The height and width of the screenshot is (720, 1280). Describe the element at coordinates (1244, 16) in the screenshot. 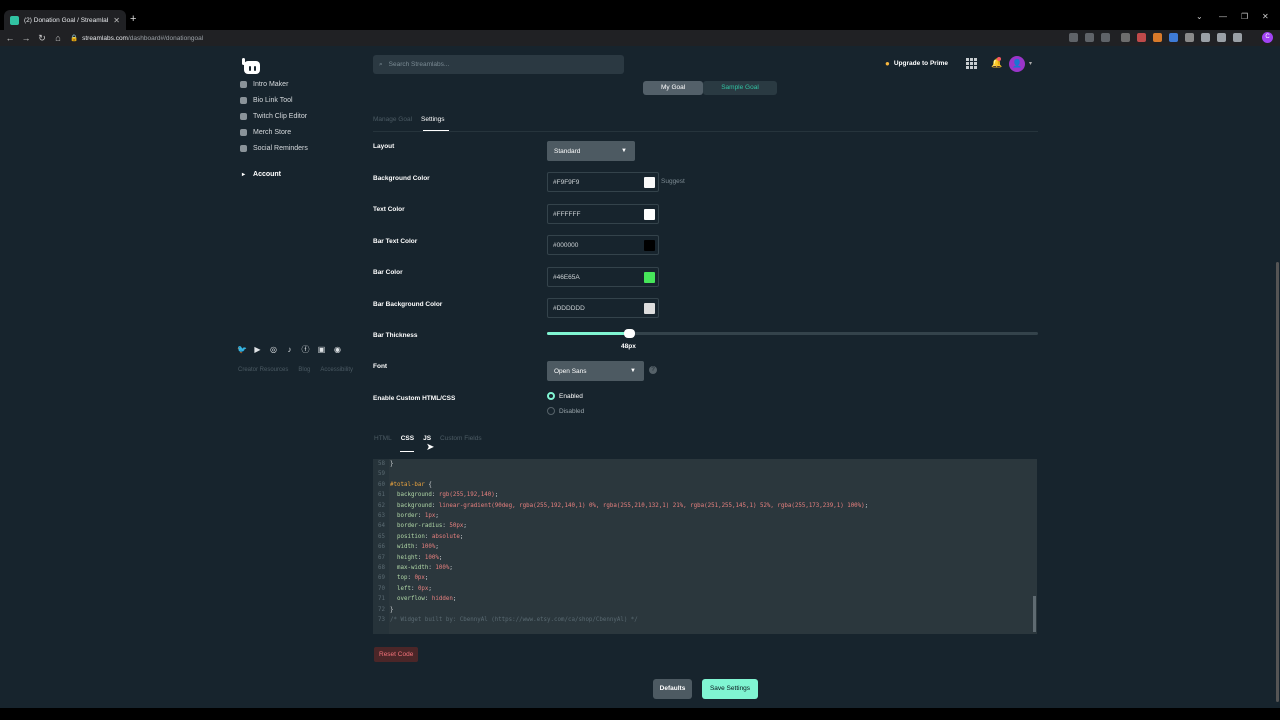

I see `maximize-button: ❐` at that location.